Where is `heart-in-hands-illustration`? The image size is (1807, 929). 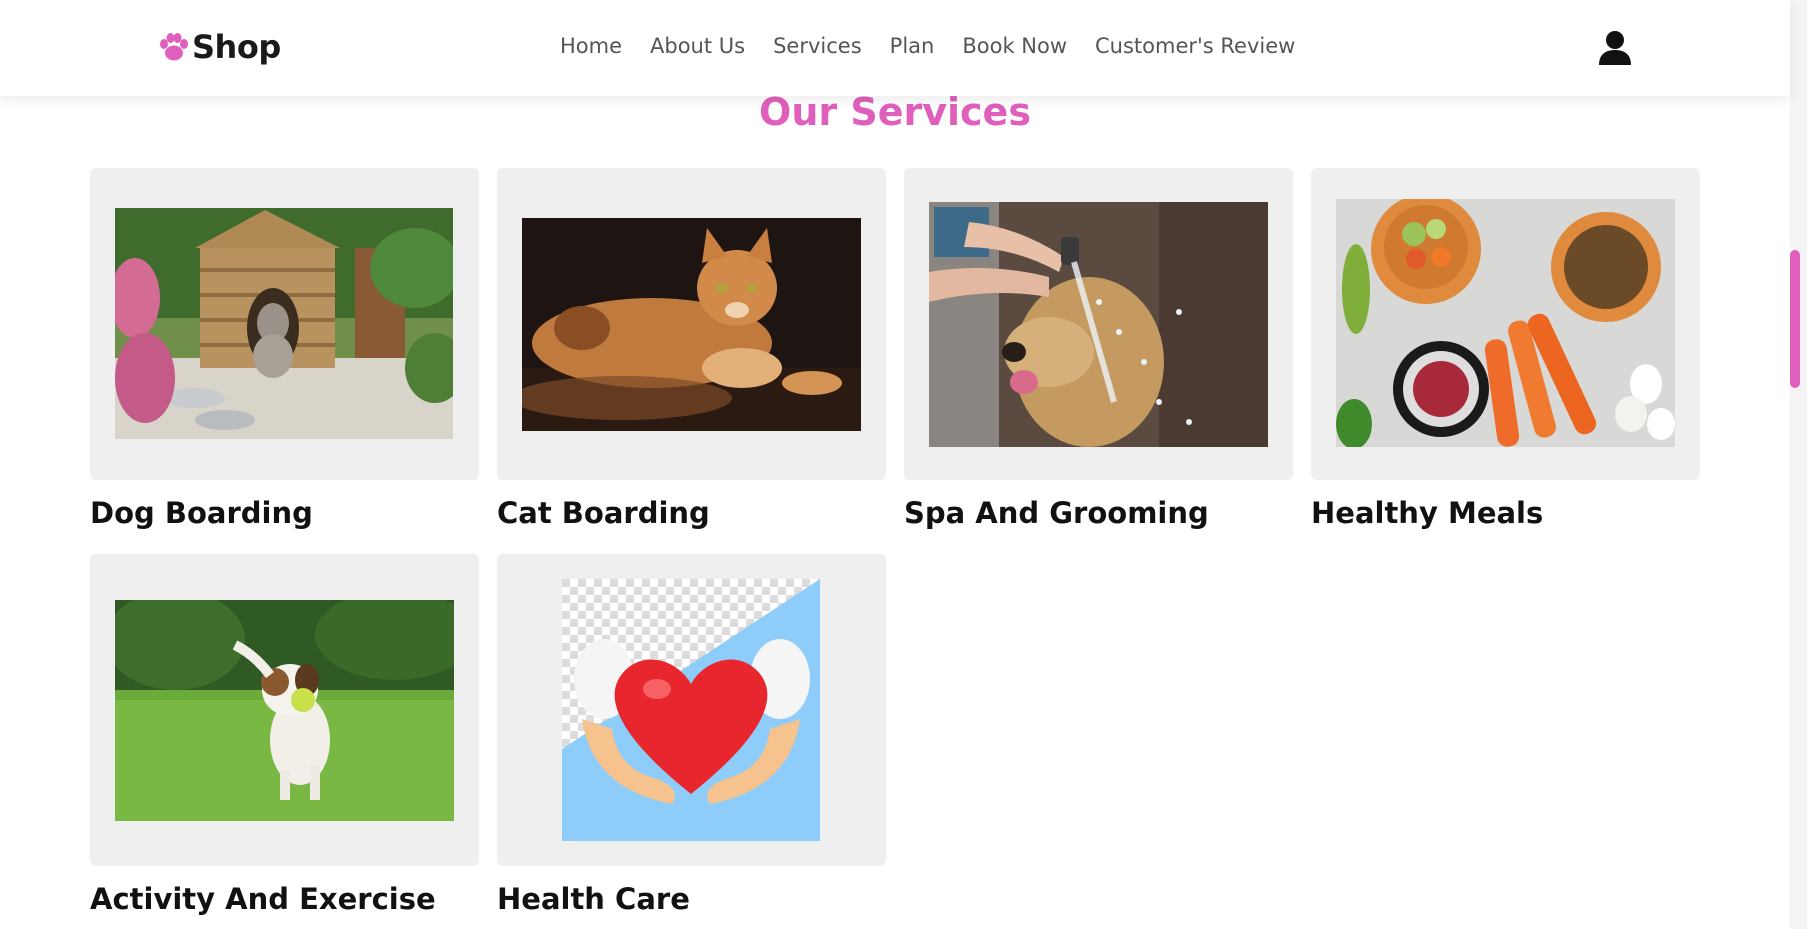
heart-in-hands-illustration is located at coordinates (691, 710).